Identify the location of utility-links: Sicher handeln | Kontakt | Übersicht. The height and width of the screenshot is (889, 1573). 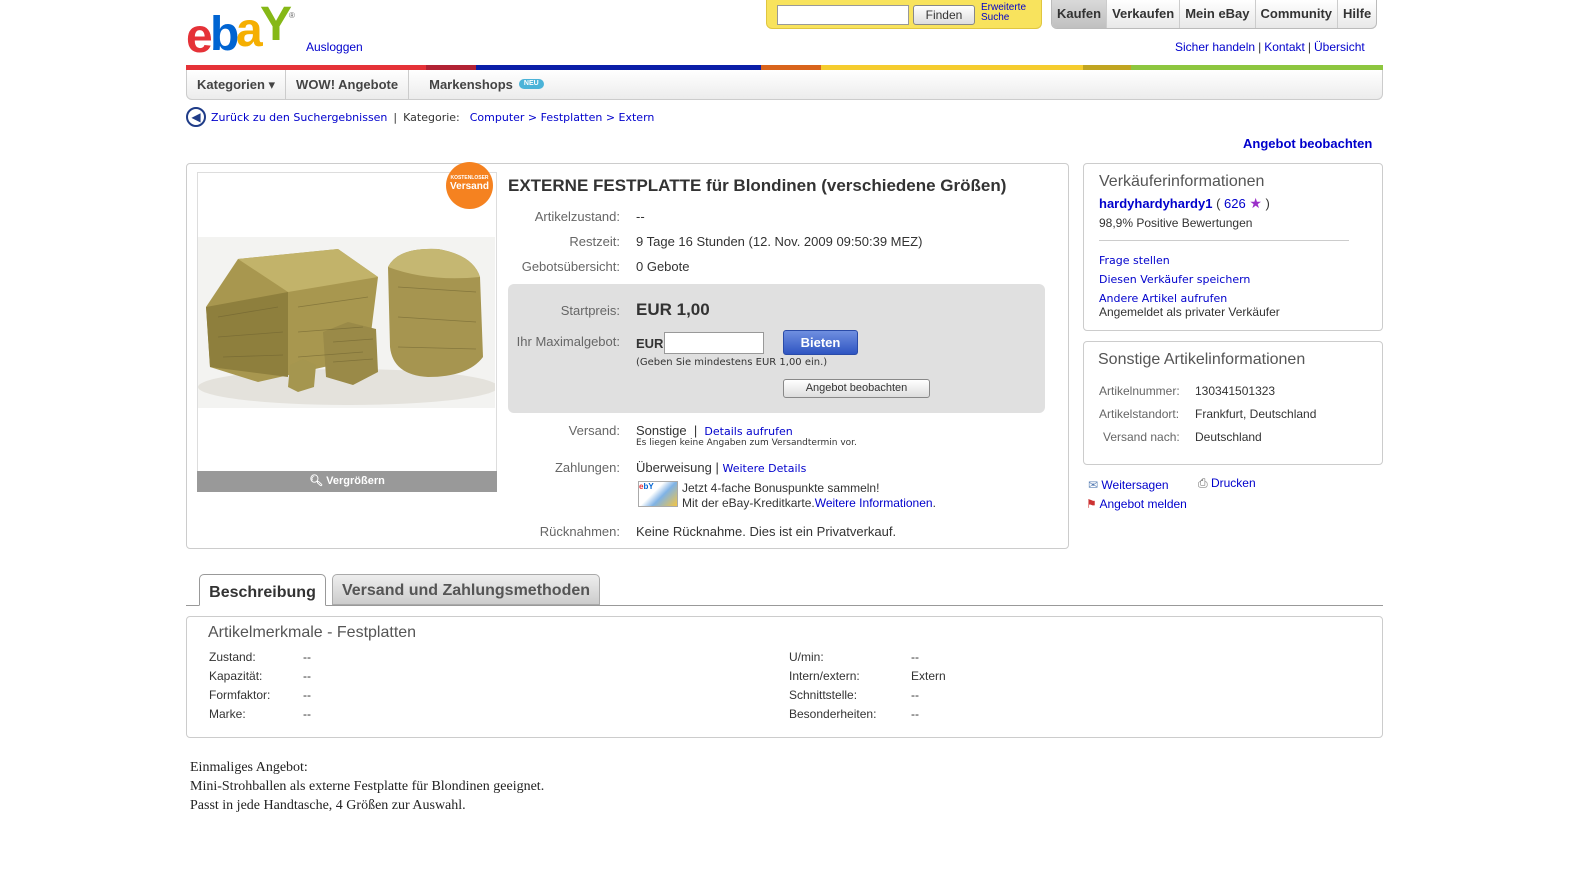
(1270, 47).